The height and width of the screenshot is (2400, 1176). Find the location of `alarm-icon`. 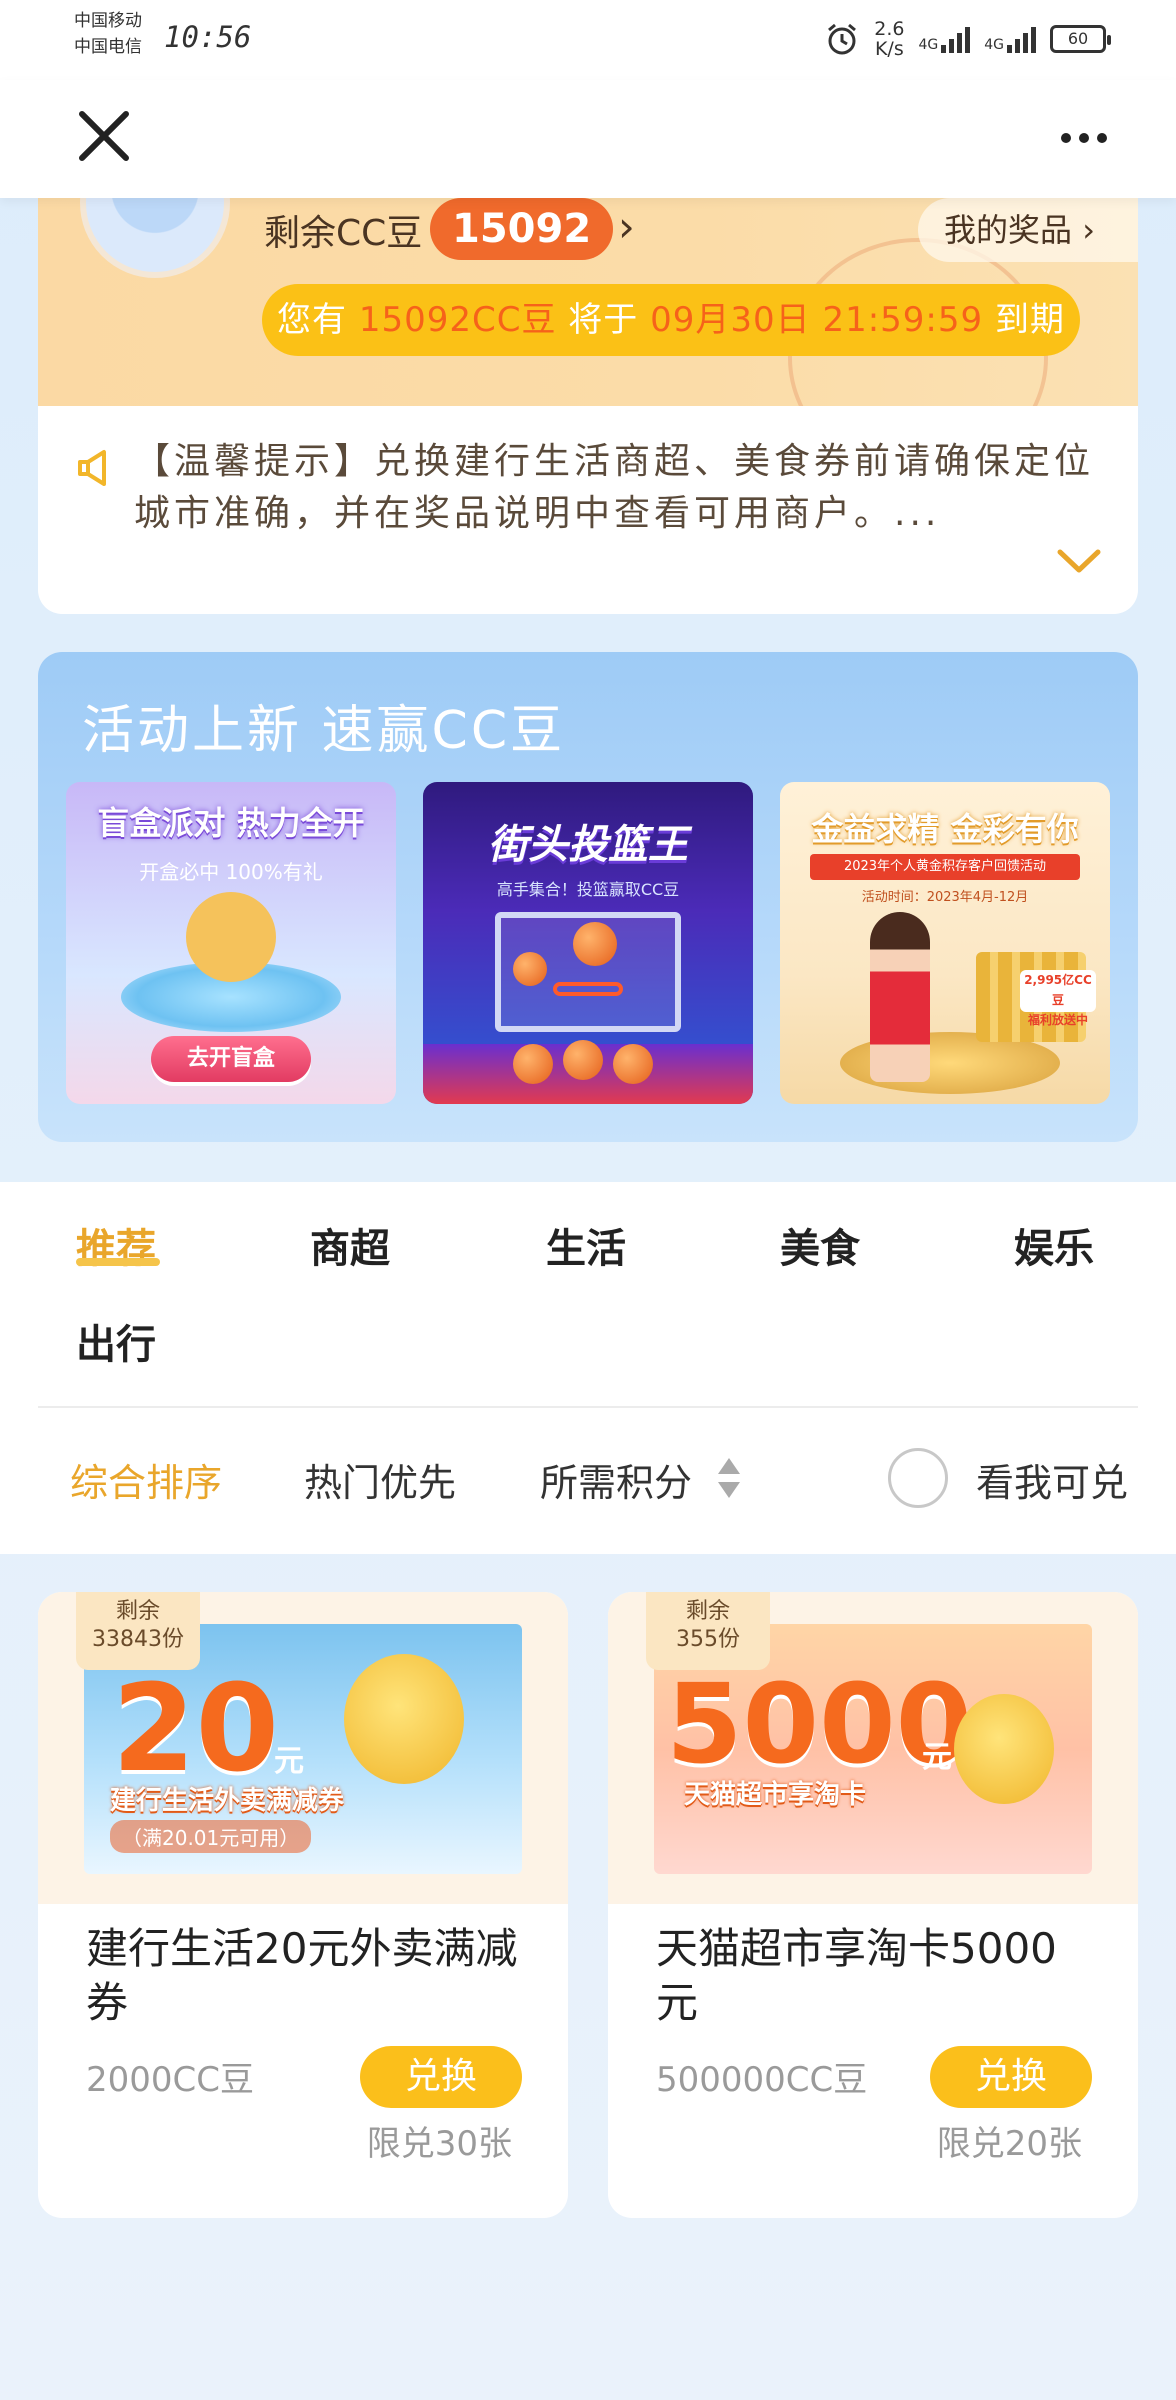

alarm-icon is located at coordinates (842, 39).